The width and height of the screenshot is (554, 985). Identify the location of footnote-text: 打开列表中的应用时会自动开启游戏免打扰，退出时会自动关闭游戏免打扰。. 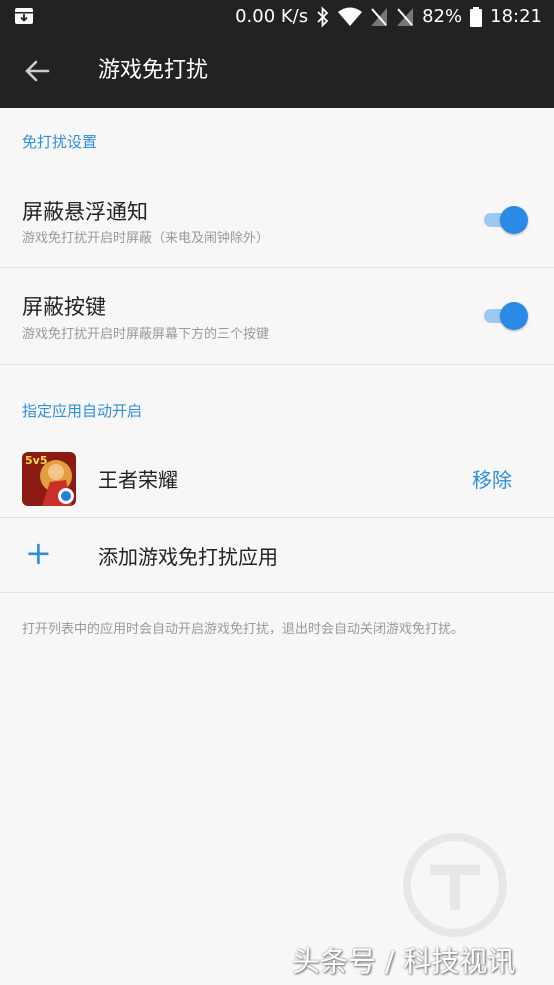
(243, 629).